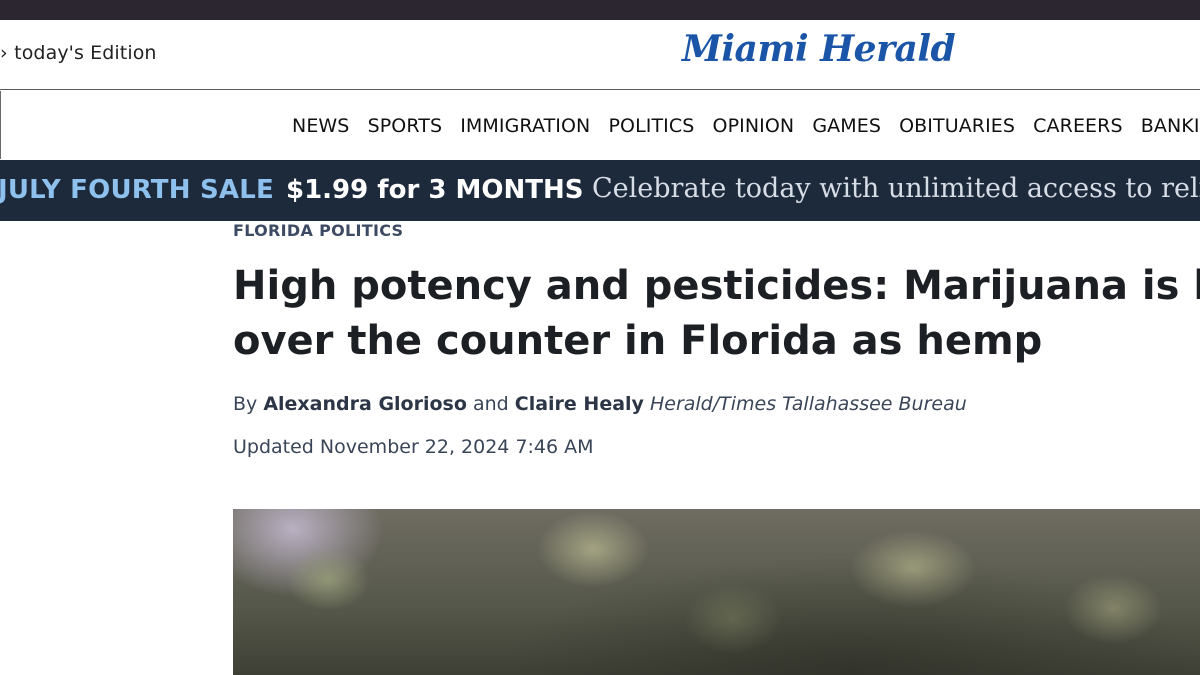 This screenshot has width=1200, height=675. I want to click on todays-edition-link: › today's Edition, so click(78, 53).